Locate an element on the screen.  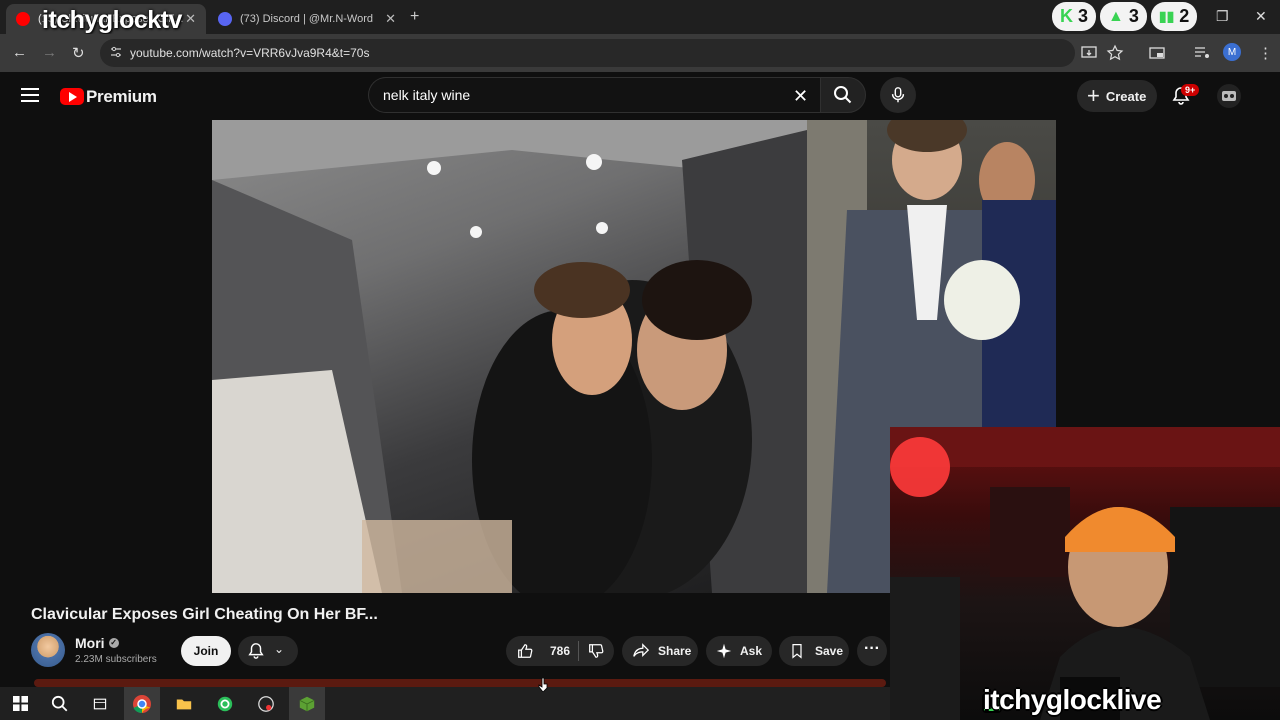
watermark-cam: itchyglocklive is located at coordinates (1072, 699).